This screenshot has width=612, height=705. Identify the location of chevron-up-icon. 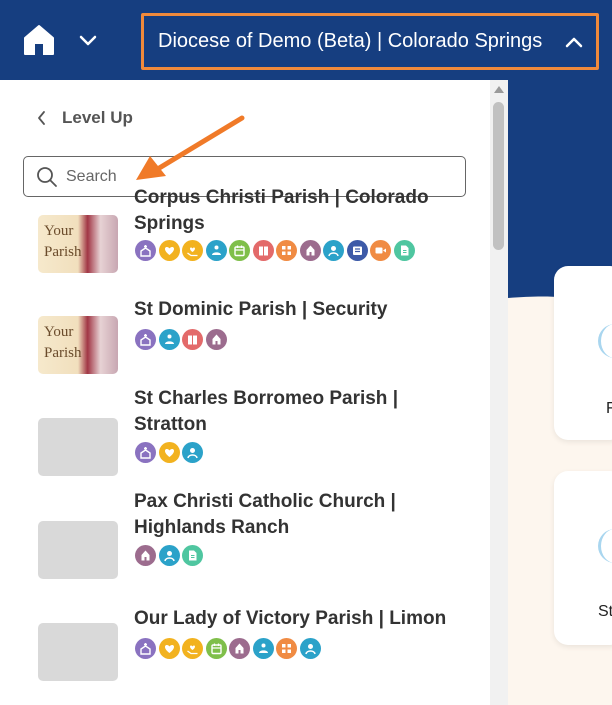
(574, 43).